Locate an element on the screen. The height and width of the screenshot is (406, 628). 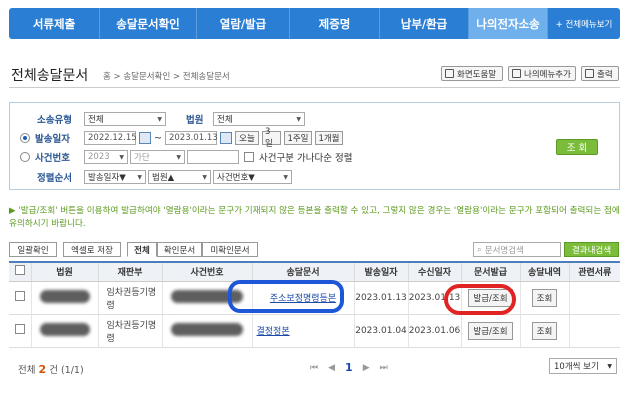
select-all-checkbox is located at coordinates (19, 270).